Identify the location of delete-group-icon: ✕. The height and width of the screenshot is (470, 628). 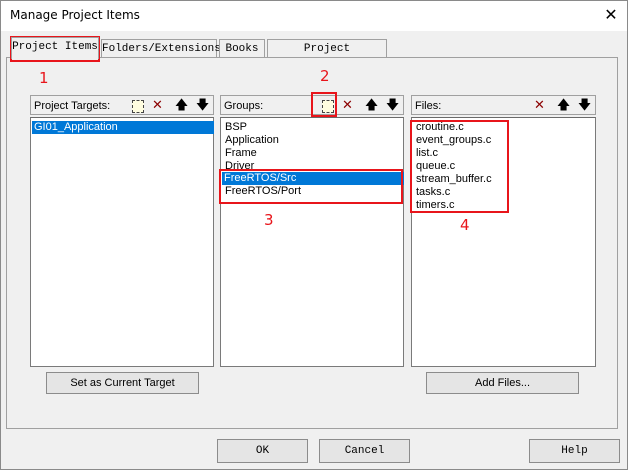
(347, 105).